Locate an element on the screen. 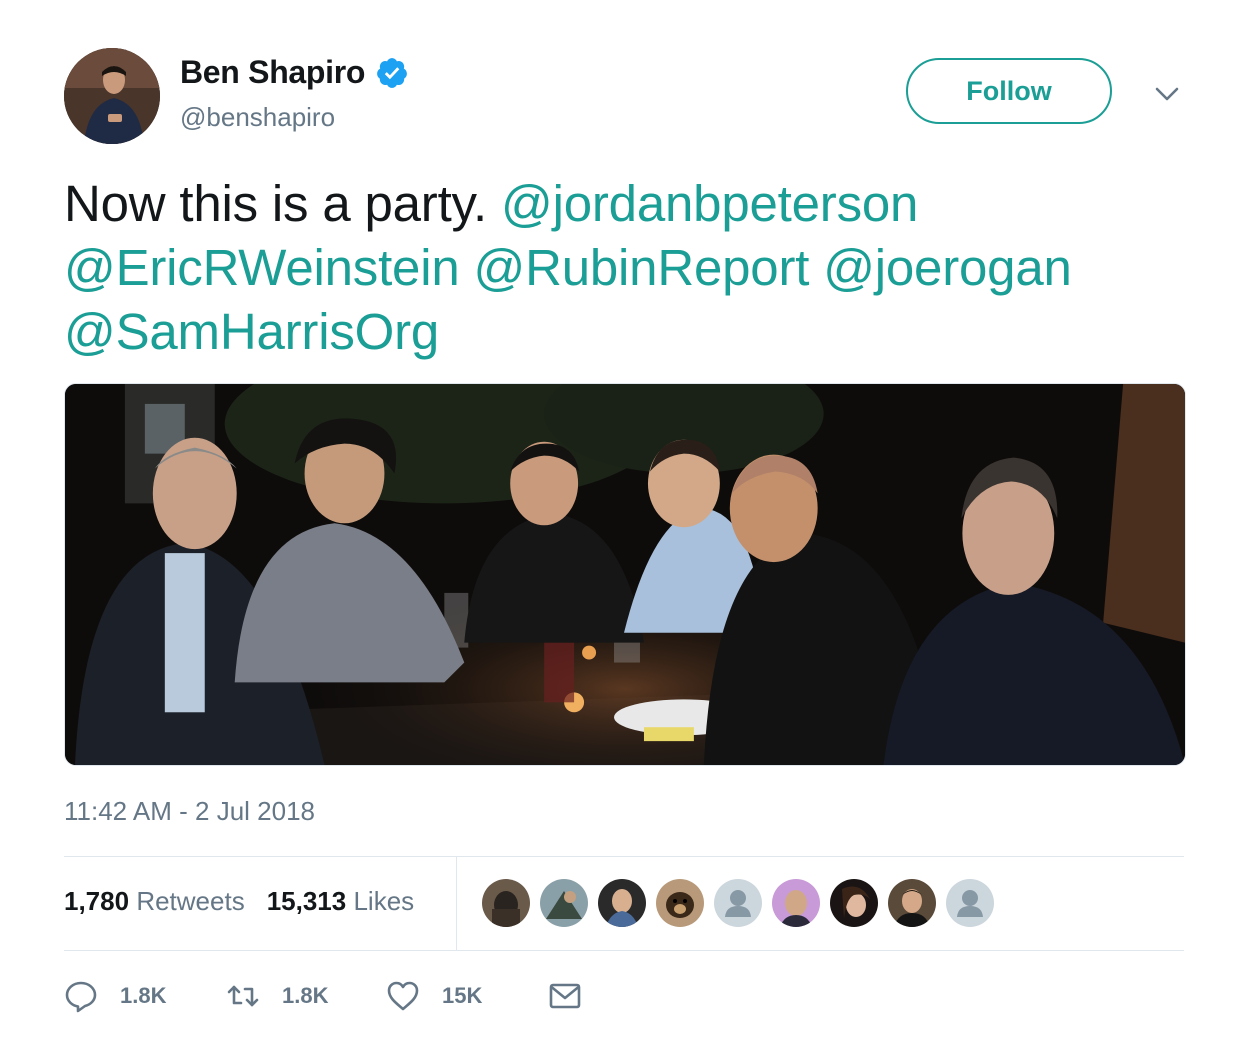 The height and width of the screenshot is (1054, 1246). like-count: 15K is located at coordinates (462, 995).